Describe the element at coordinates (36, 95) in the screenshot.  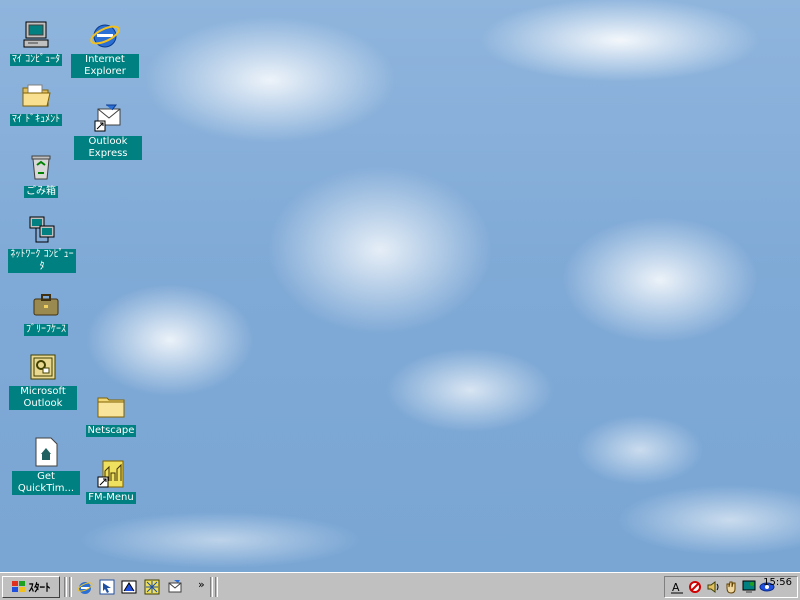
I see `folder-open-icon` at that location.